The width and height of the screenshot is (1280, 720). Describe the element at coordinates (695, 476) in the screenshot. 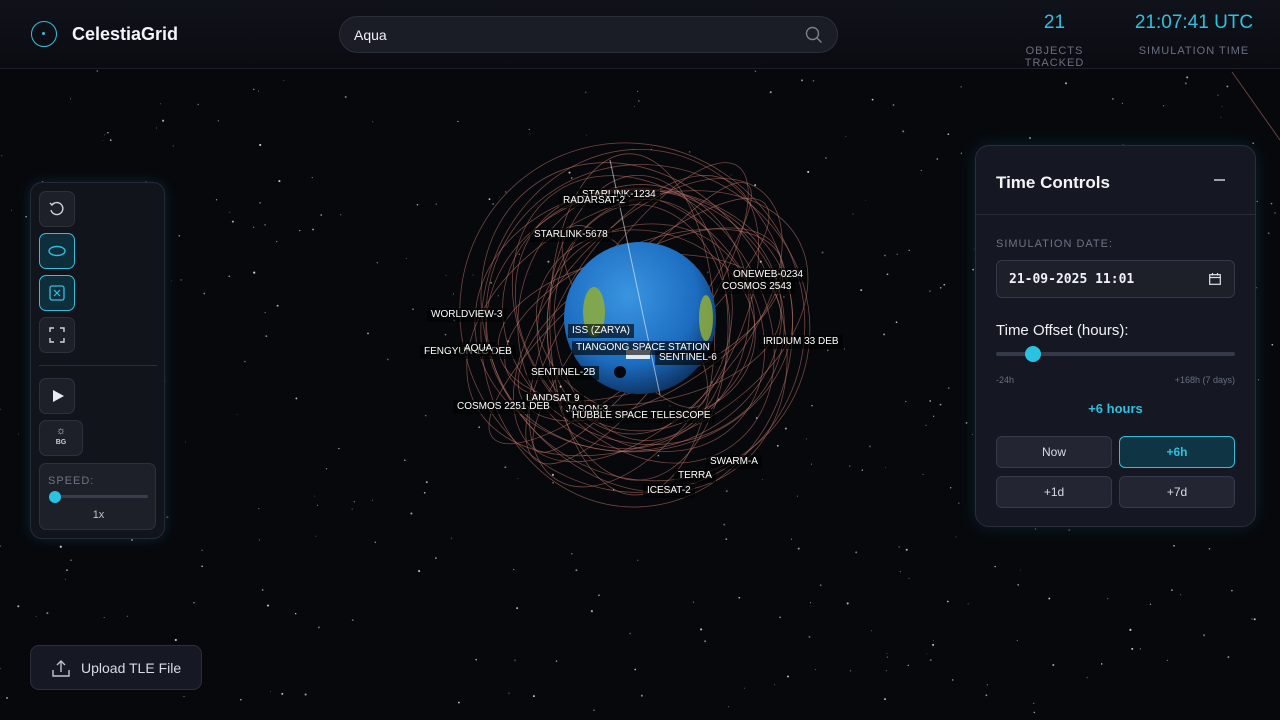

I see `sat-label: TERRA` at that location.